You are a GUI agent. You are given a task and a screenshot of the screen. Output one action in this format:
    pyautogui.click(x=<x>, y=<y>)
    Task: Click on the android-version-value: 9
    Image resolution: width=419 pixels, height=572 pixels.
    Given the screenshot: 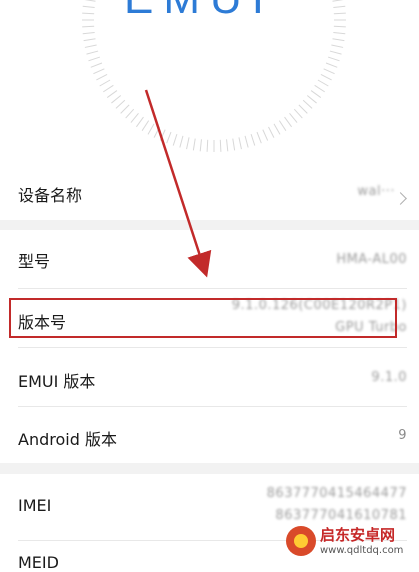 What is the action you would take?
    pyautogui.click(x=402, y=435)
    